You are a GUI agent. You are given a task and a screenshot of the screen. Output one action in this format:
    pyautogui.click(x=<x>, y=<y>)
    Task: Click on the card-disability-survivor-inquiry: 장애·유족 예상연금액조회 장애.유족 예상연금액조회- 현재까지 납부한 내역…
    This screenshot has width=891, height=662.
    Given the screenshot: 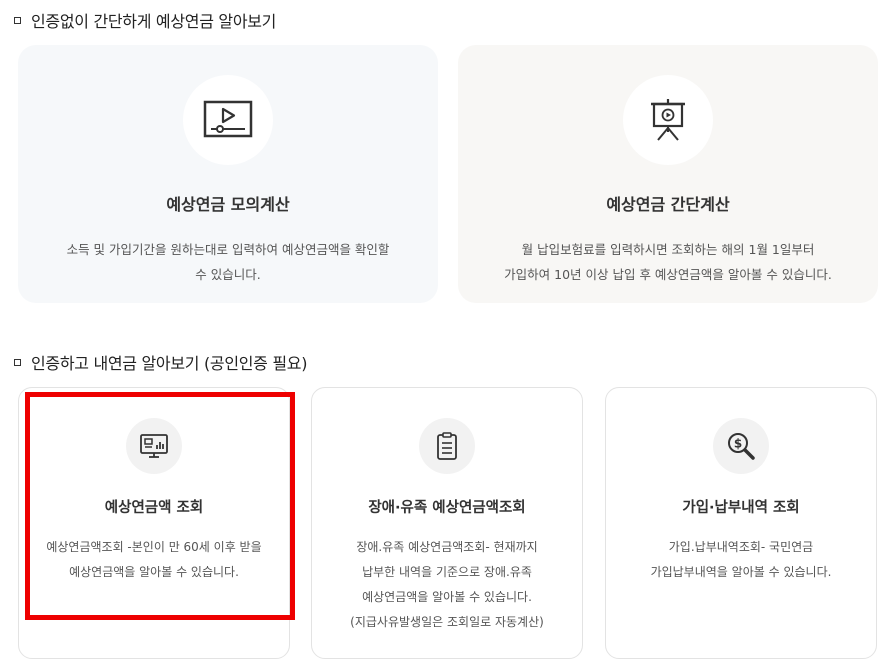 What is the action you would take?
    pyautogui.click(x=447, y=523)
    